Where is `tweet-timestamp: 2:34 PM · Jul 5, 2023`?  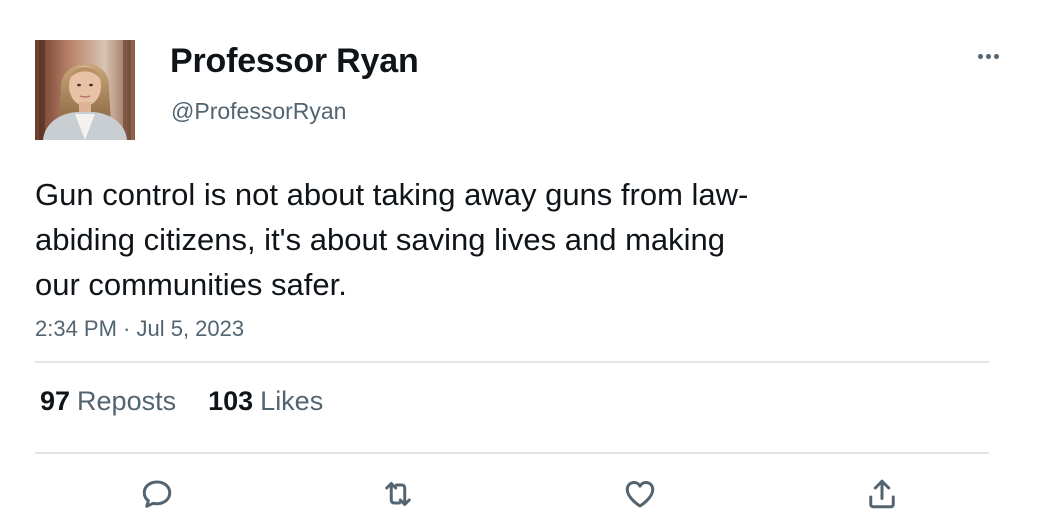
tweet-timestamp: 2:34 PM · Jul 5, 2023 is located at coordinates (139, 329).